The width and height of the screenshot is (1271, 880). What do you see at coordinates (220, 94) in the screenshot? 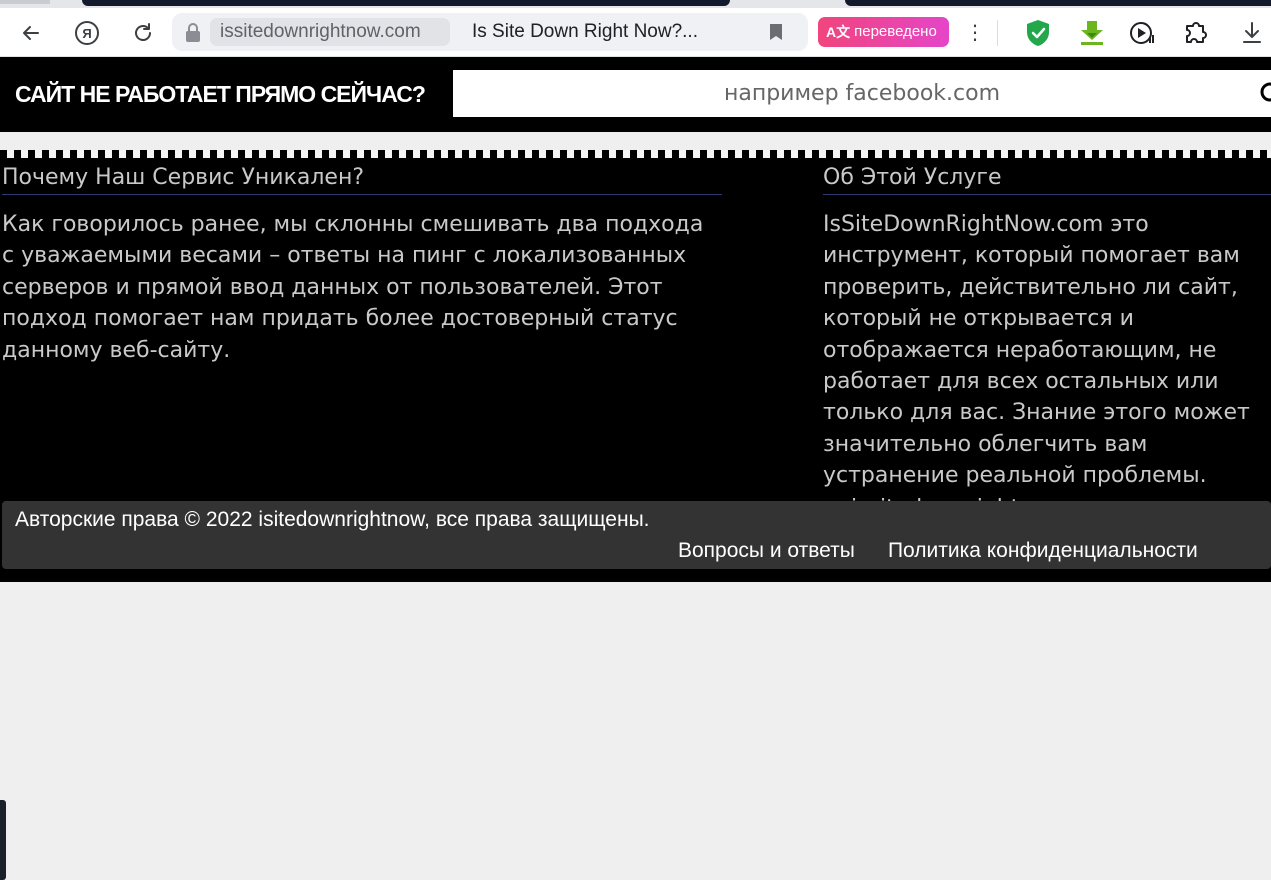
I see `site-brand: САЙТ НЕ РАБОТАЕТ ПРЯМО СЕЙЧАС?` at bounding box center [220, 94].